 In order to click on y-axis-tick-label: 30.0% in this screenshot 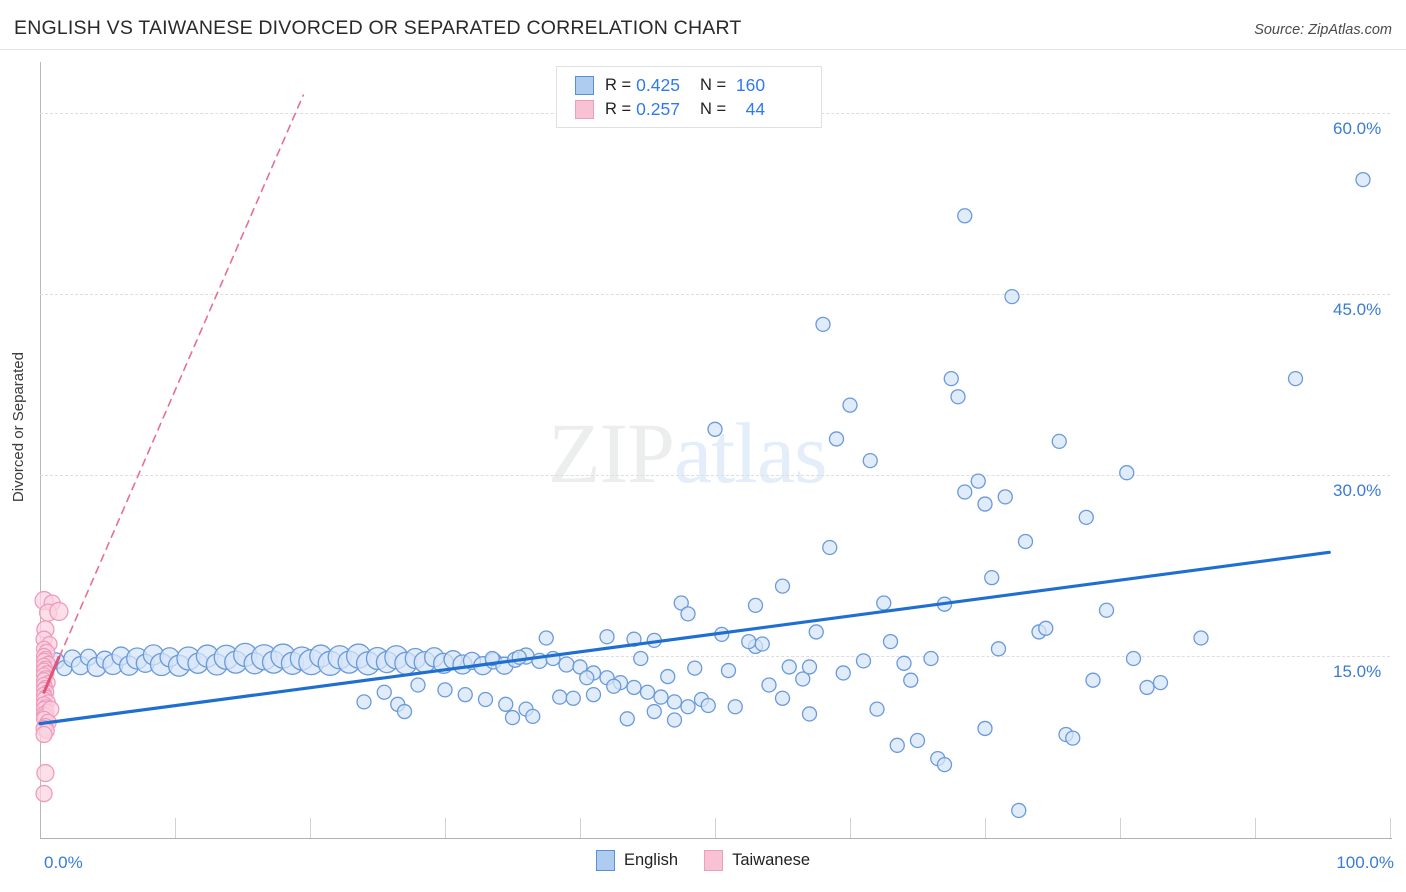, I will do `click(1357, 491)`.